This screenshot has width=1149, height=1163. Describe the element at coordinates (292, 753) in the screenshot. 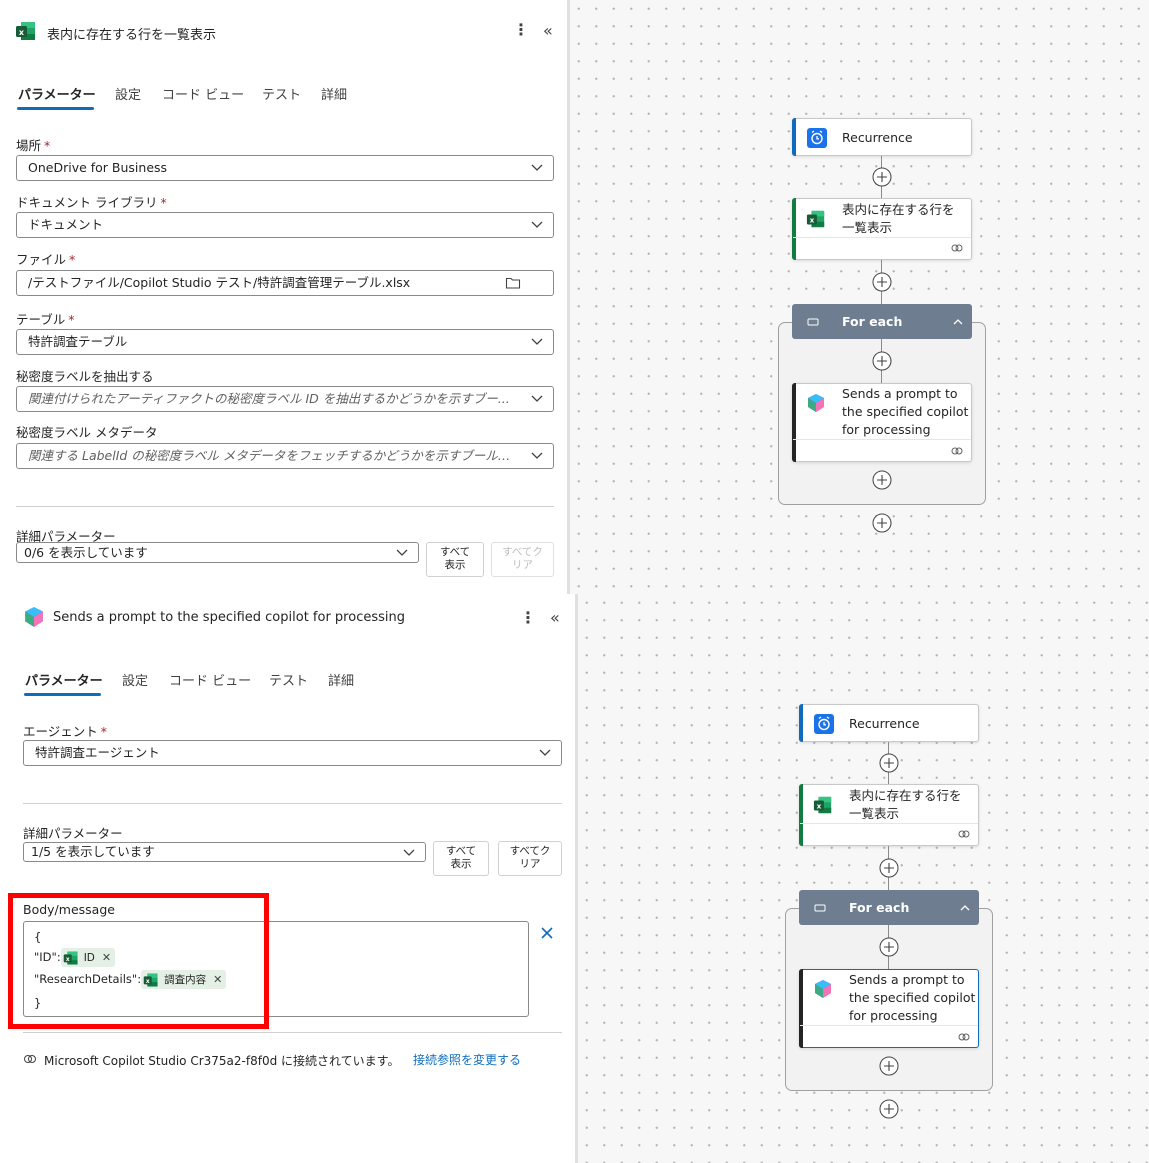

I see `agent-dropdown: 特許調査エージェント` at that location.